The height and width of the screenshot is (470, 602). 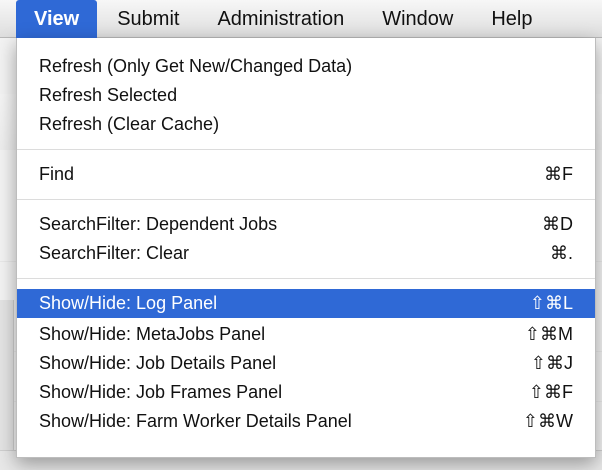 I want to click on menu-item-shortcut: ⇧⌘J, so click(x=551, y=363).